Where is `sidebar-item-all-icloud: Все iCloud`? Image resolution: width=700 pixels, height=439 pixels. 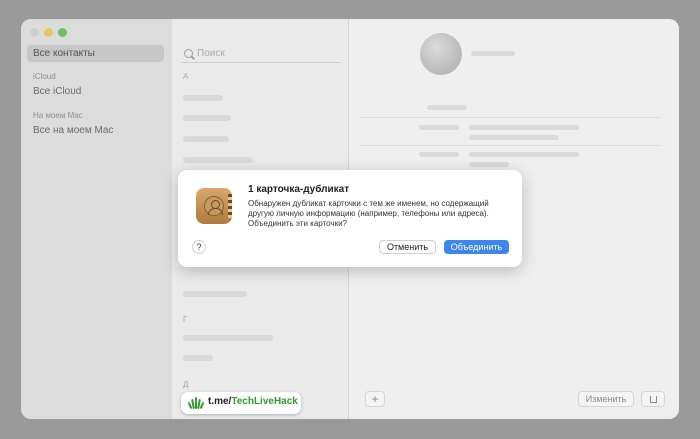 sidebar-item-all-icloud: Все iCloud is located at coordinates (95, 91).